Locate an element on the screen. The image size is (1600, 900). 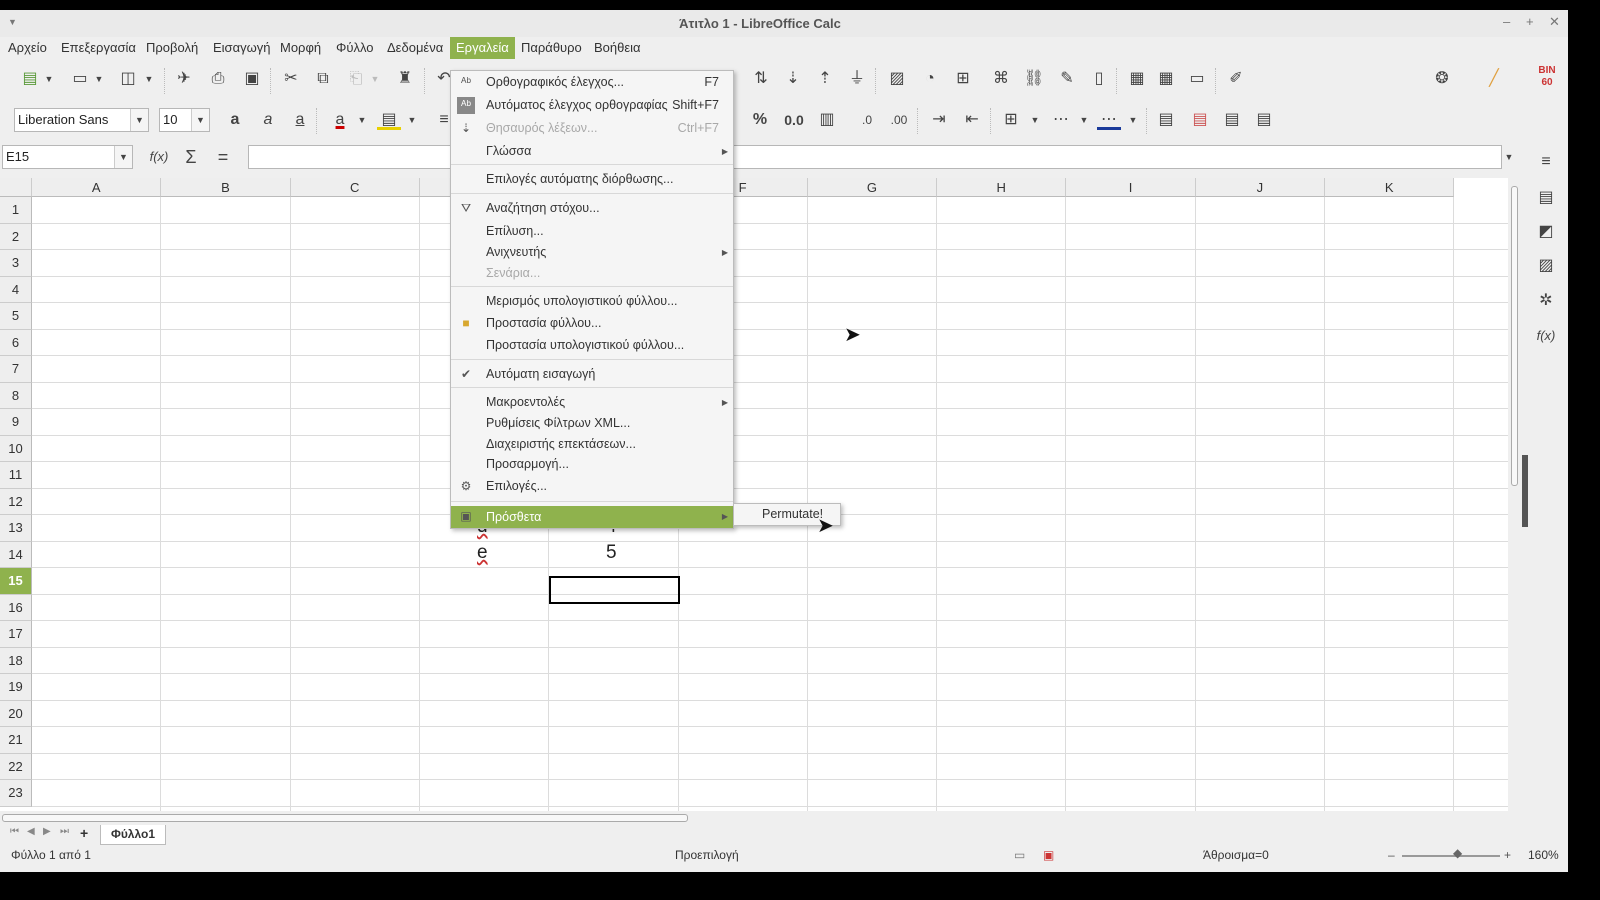
cell-E14: 5 is located at coordinates (611, 553).